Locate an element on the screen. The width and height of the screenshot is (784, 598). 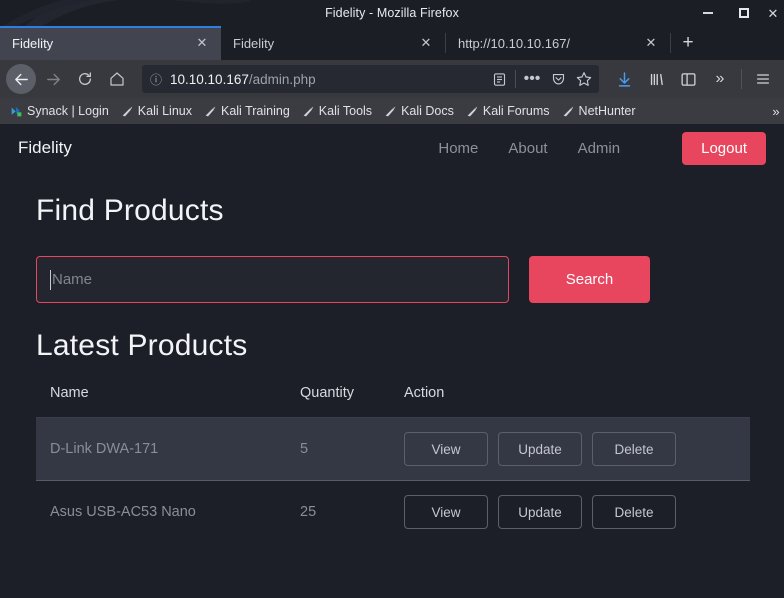
window-title-bar: Fidelity - Mozilla Firefox ✕ is located at coordinates (392, 13).